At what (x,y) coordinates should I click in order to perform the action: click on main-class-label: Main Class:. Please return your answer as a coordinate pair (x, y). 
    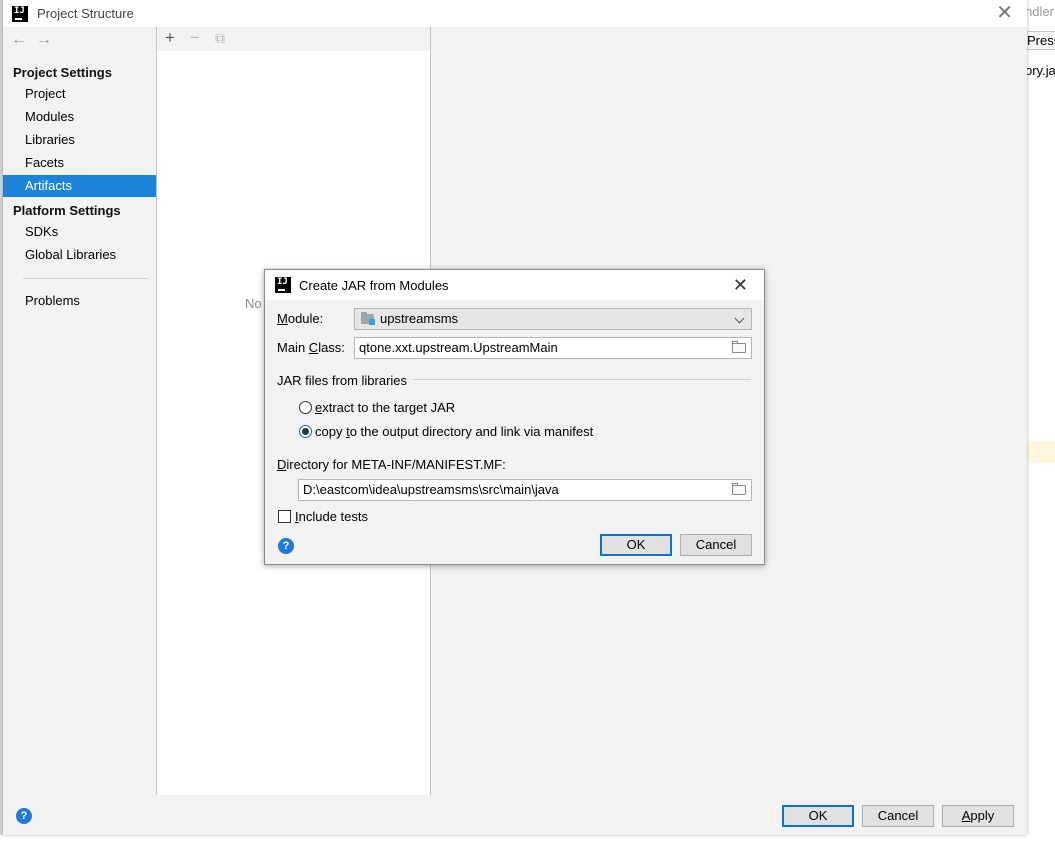
    Looking at the image, I should click on (311, 347).